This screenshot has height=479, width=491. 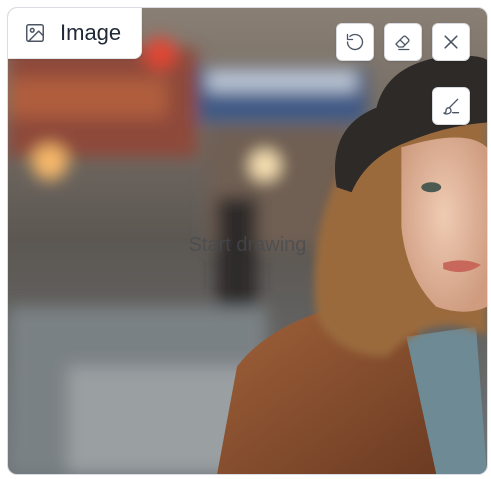 I want to click on eraser-button, so click(x=403, y=42).